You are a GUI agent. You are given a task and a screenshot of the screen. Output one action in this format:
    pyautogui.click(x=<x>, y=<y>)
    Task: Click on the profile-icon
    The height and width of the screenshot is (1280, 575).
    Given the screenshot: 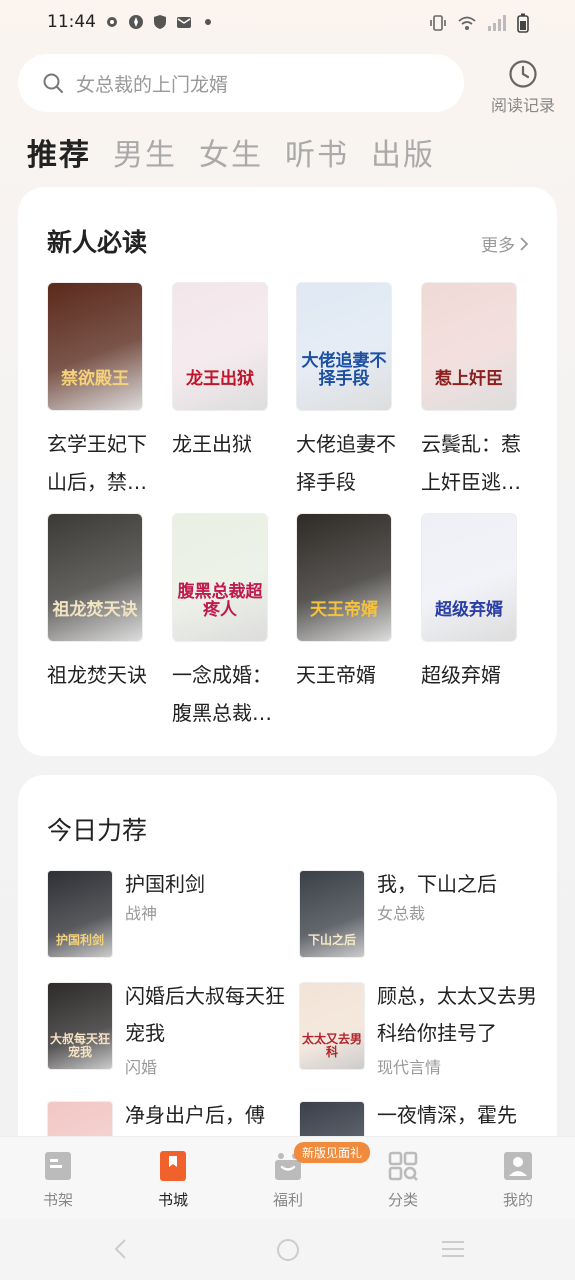 What is the action you would take?
    pyautogui.click(x=518, y=1166)
    